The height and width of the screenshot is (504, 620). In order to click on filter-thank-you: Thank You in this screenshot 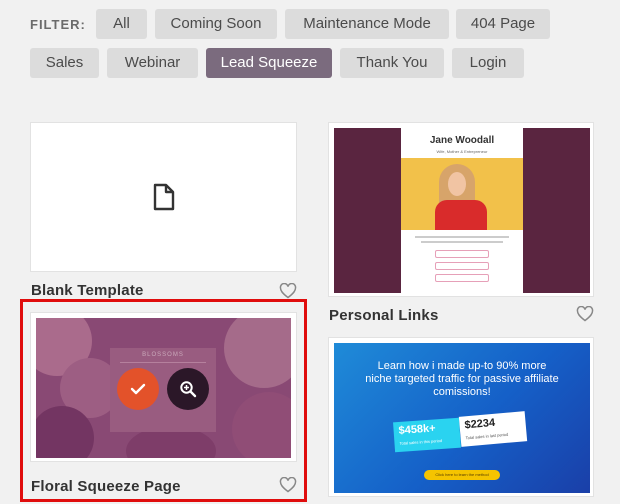, I will do `click(392, 63)`.